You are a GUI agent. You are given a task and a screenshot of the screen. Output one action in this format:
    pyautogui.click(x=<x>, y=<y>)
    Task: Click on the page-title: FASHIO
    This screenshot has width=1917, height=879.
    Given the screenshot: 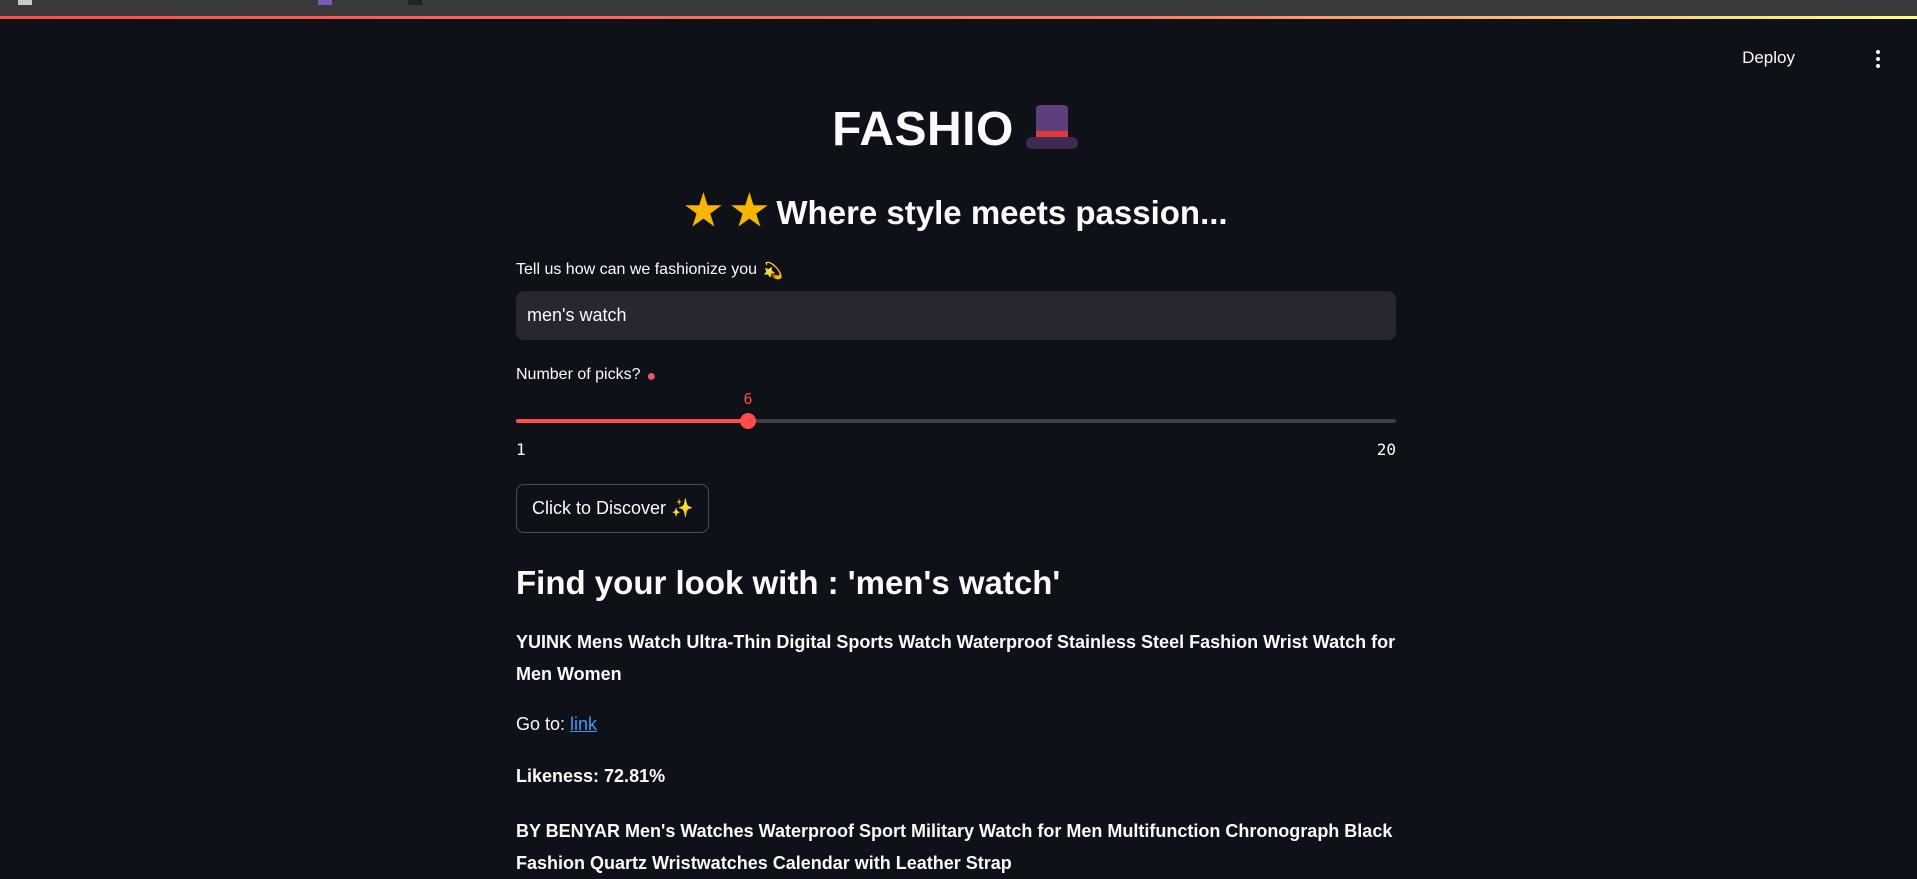 What is the action you would take?
    pyautogui.click(x=956, y=130)
    